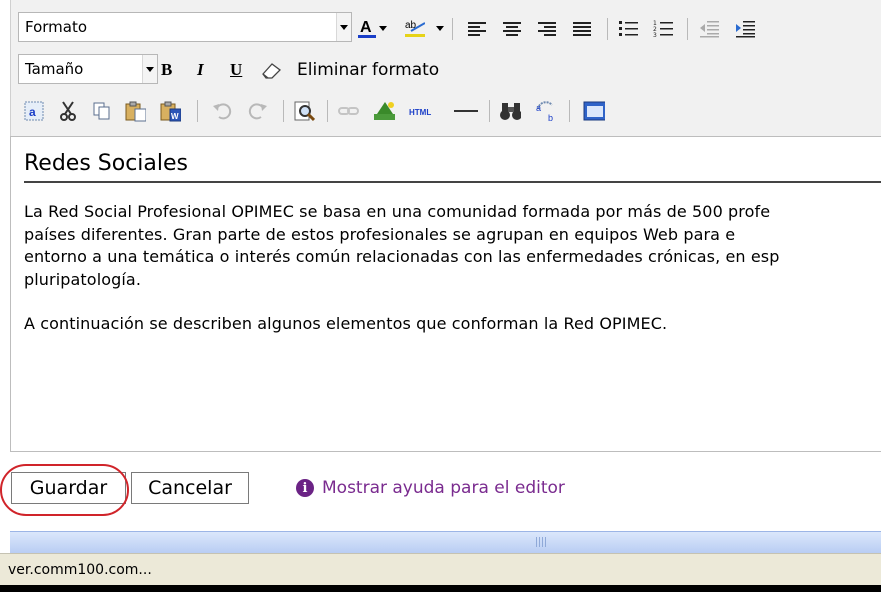 This screenshot has width=881, height=592. I want to click on highlight-pen-icon: ab, so click(415, 28).